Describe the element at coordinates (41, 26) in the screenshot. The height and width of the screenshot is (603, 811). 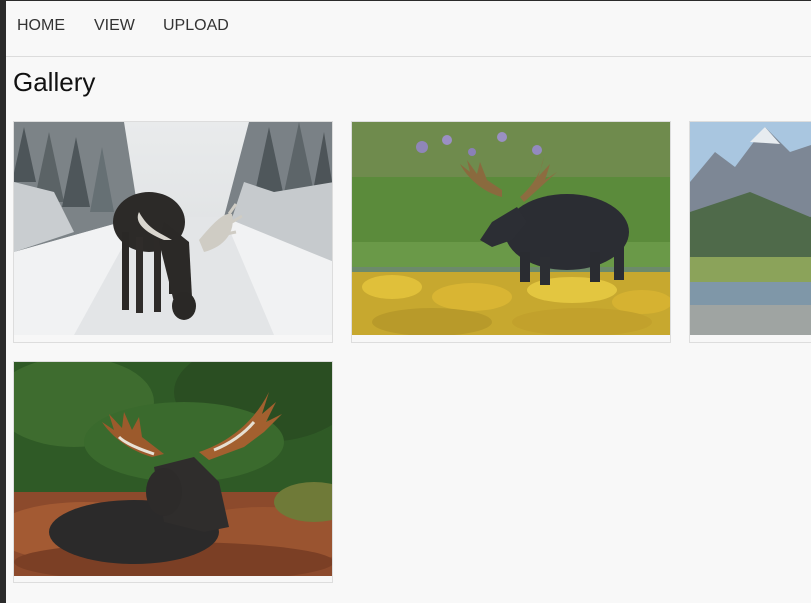
I see `nav-home-link: HOME` at that location.